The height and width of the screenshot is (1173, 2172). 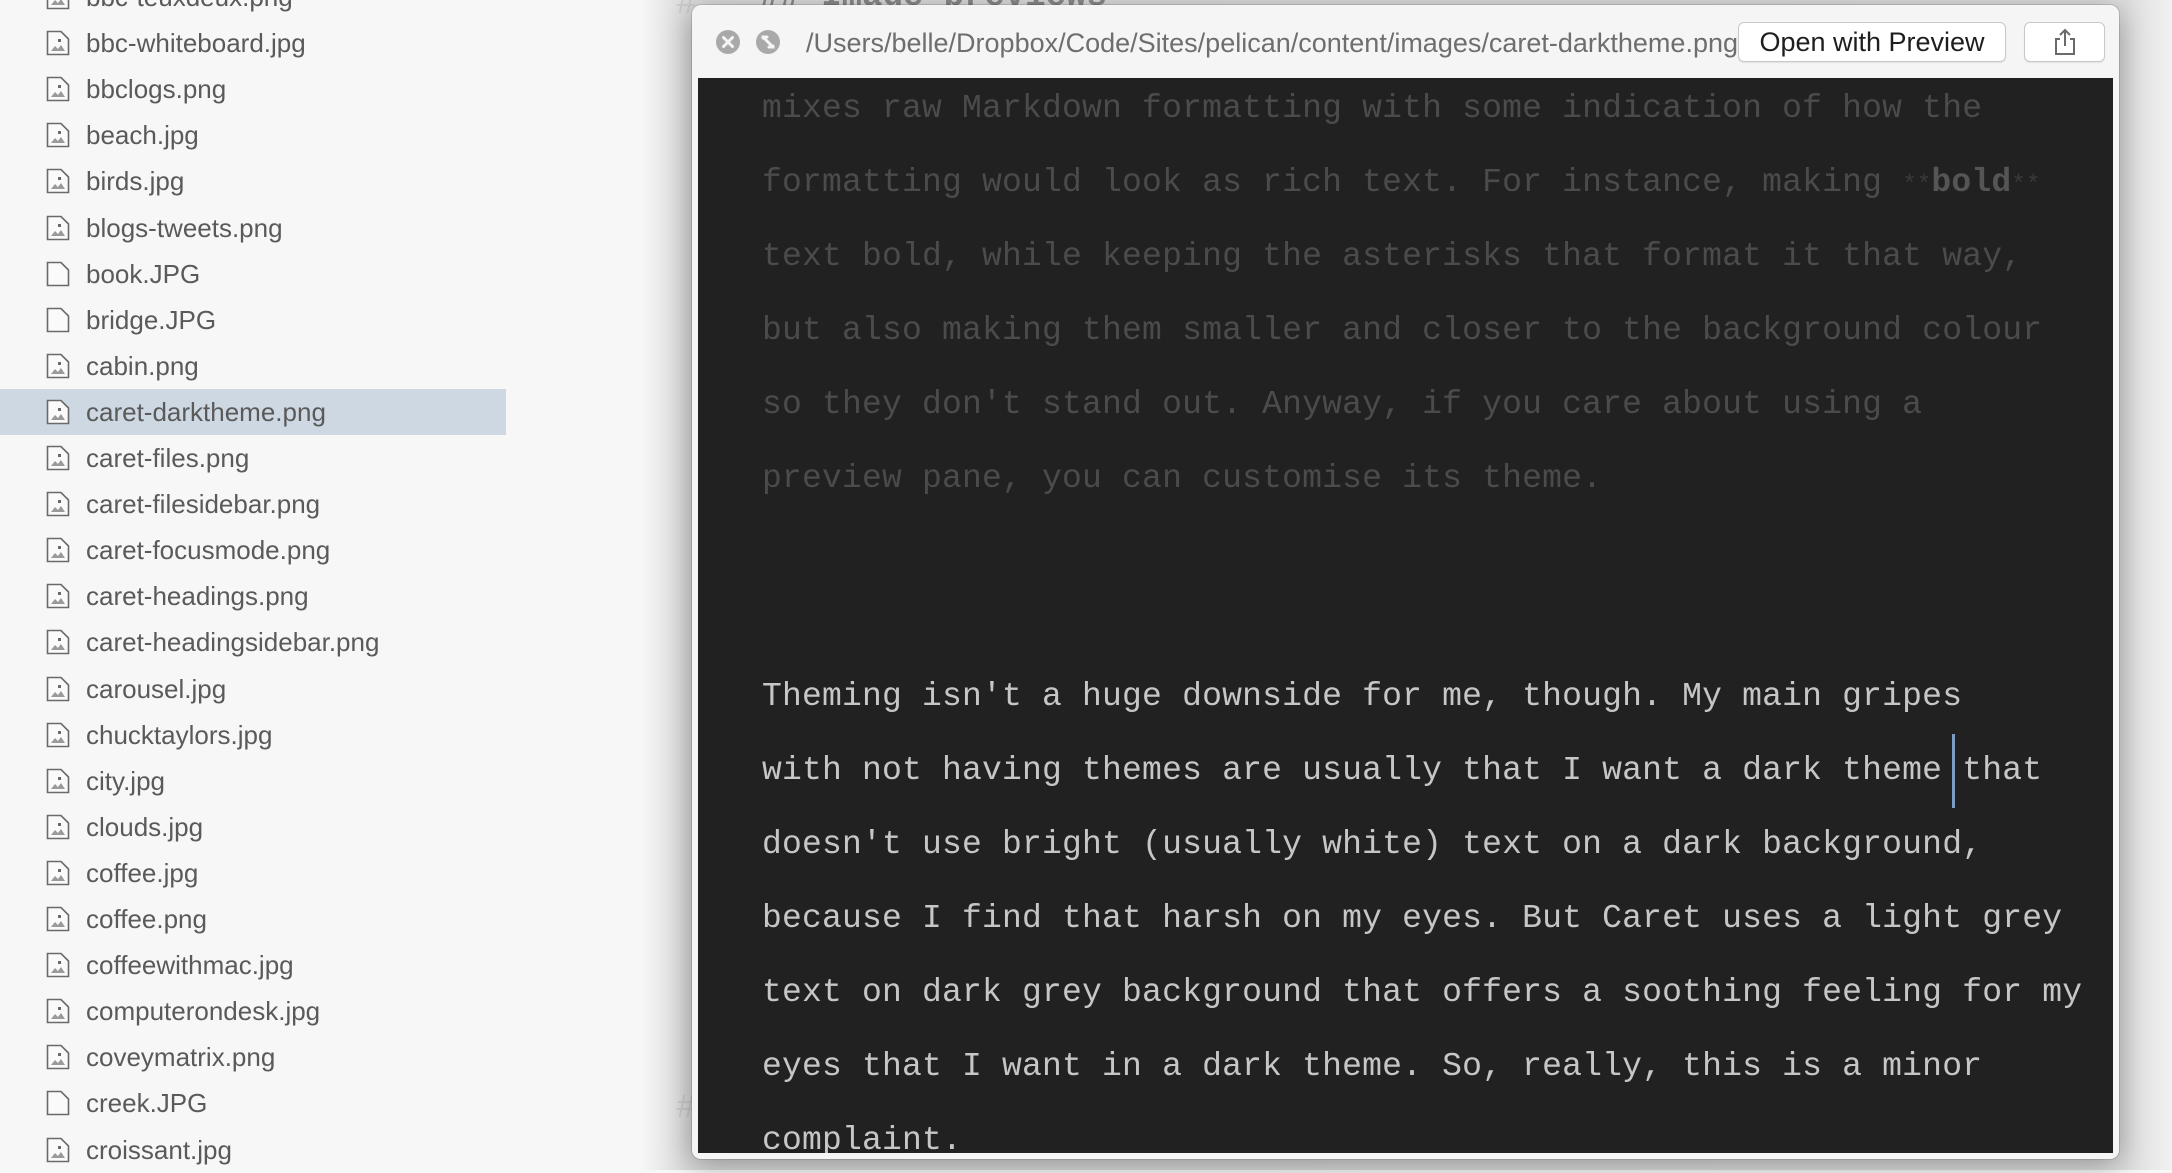 I want to click on preview-text-line: complaint., so click(x=862, y=1128).